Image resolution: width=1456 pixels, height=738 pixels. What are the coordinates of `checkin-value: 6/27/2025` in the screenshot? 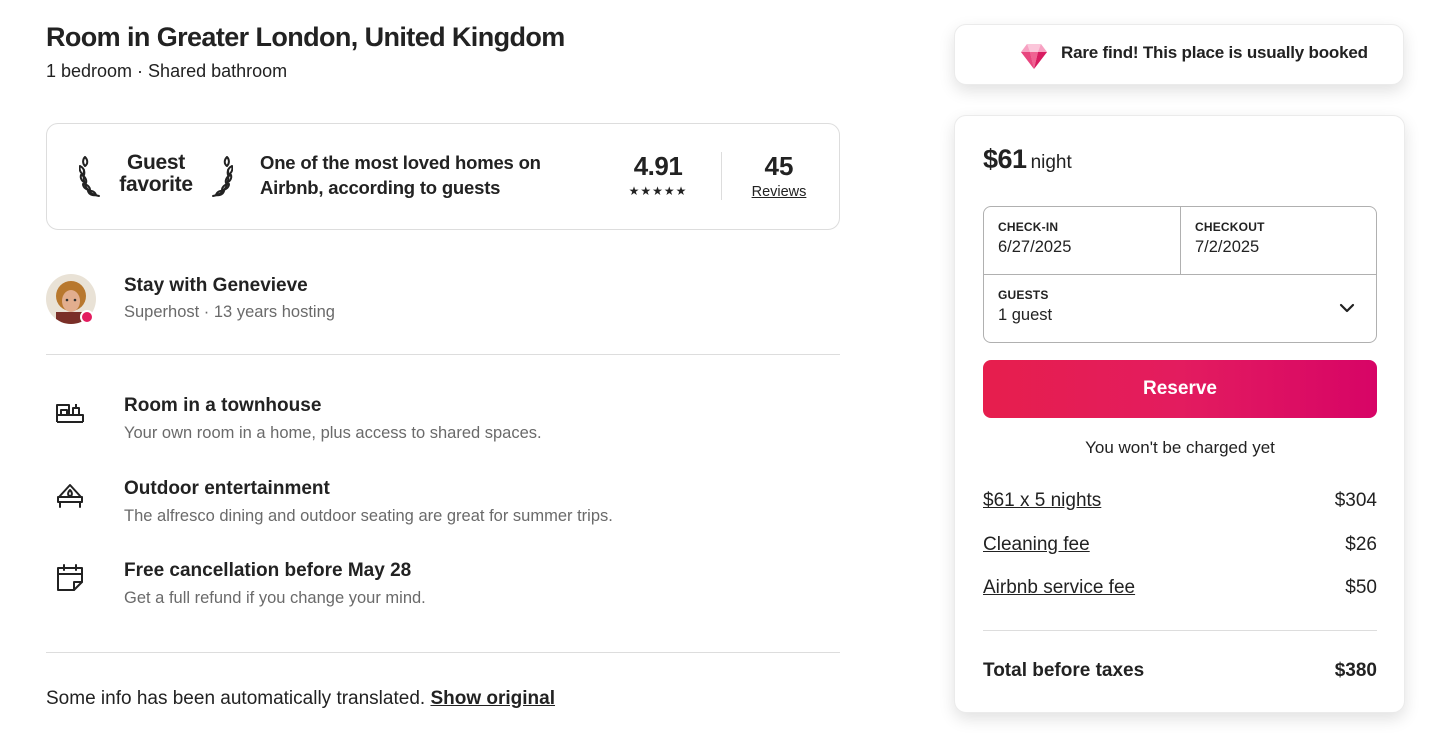 It's located at (1035, 247).